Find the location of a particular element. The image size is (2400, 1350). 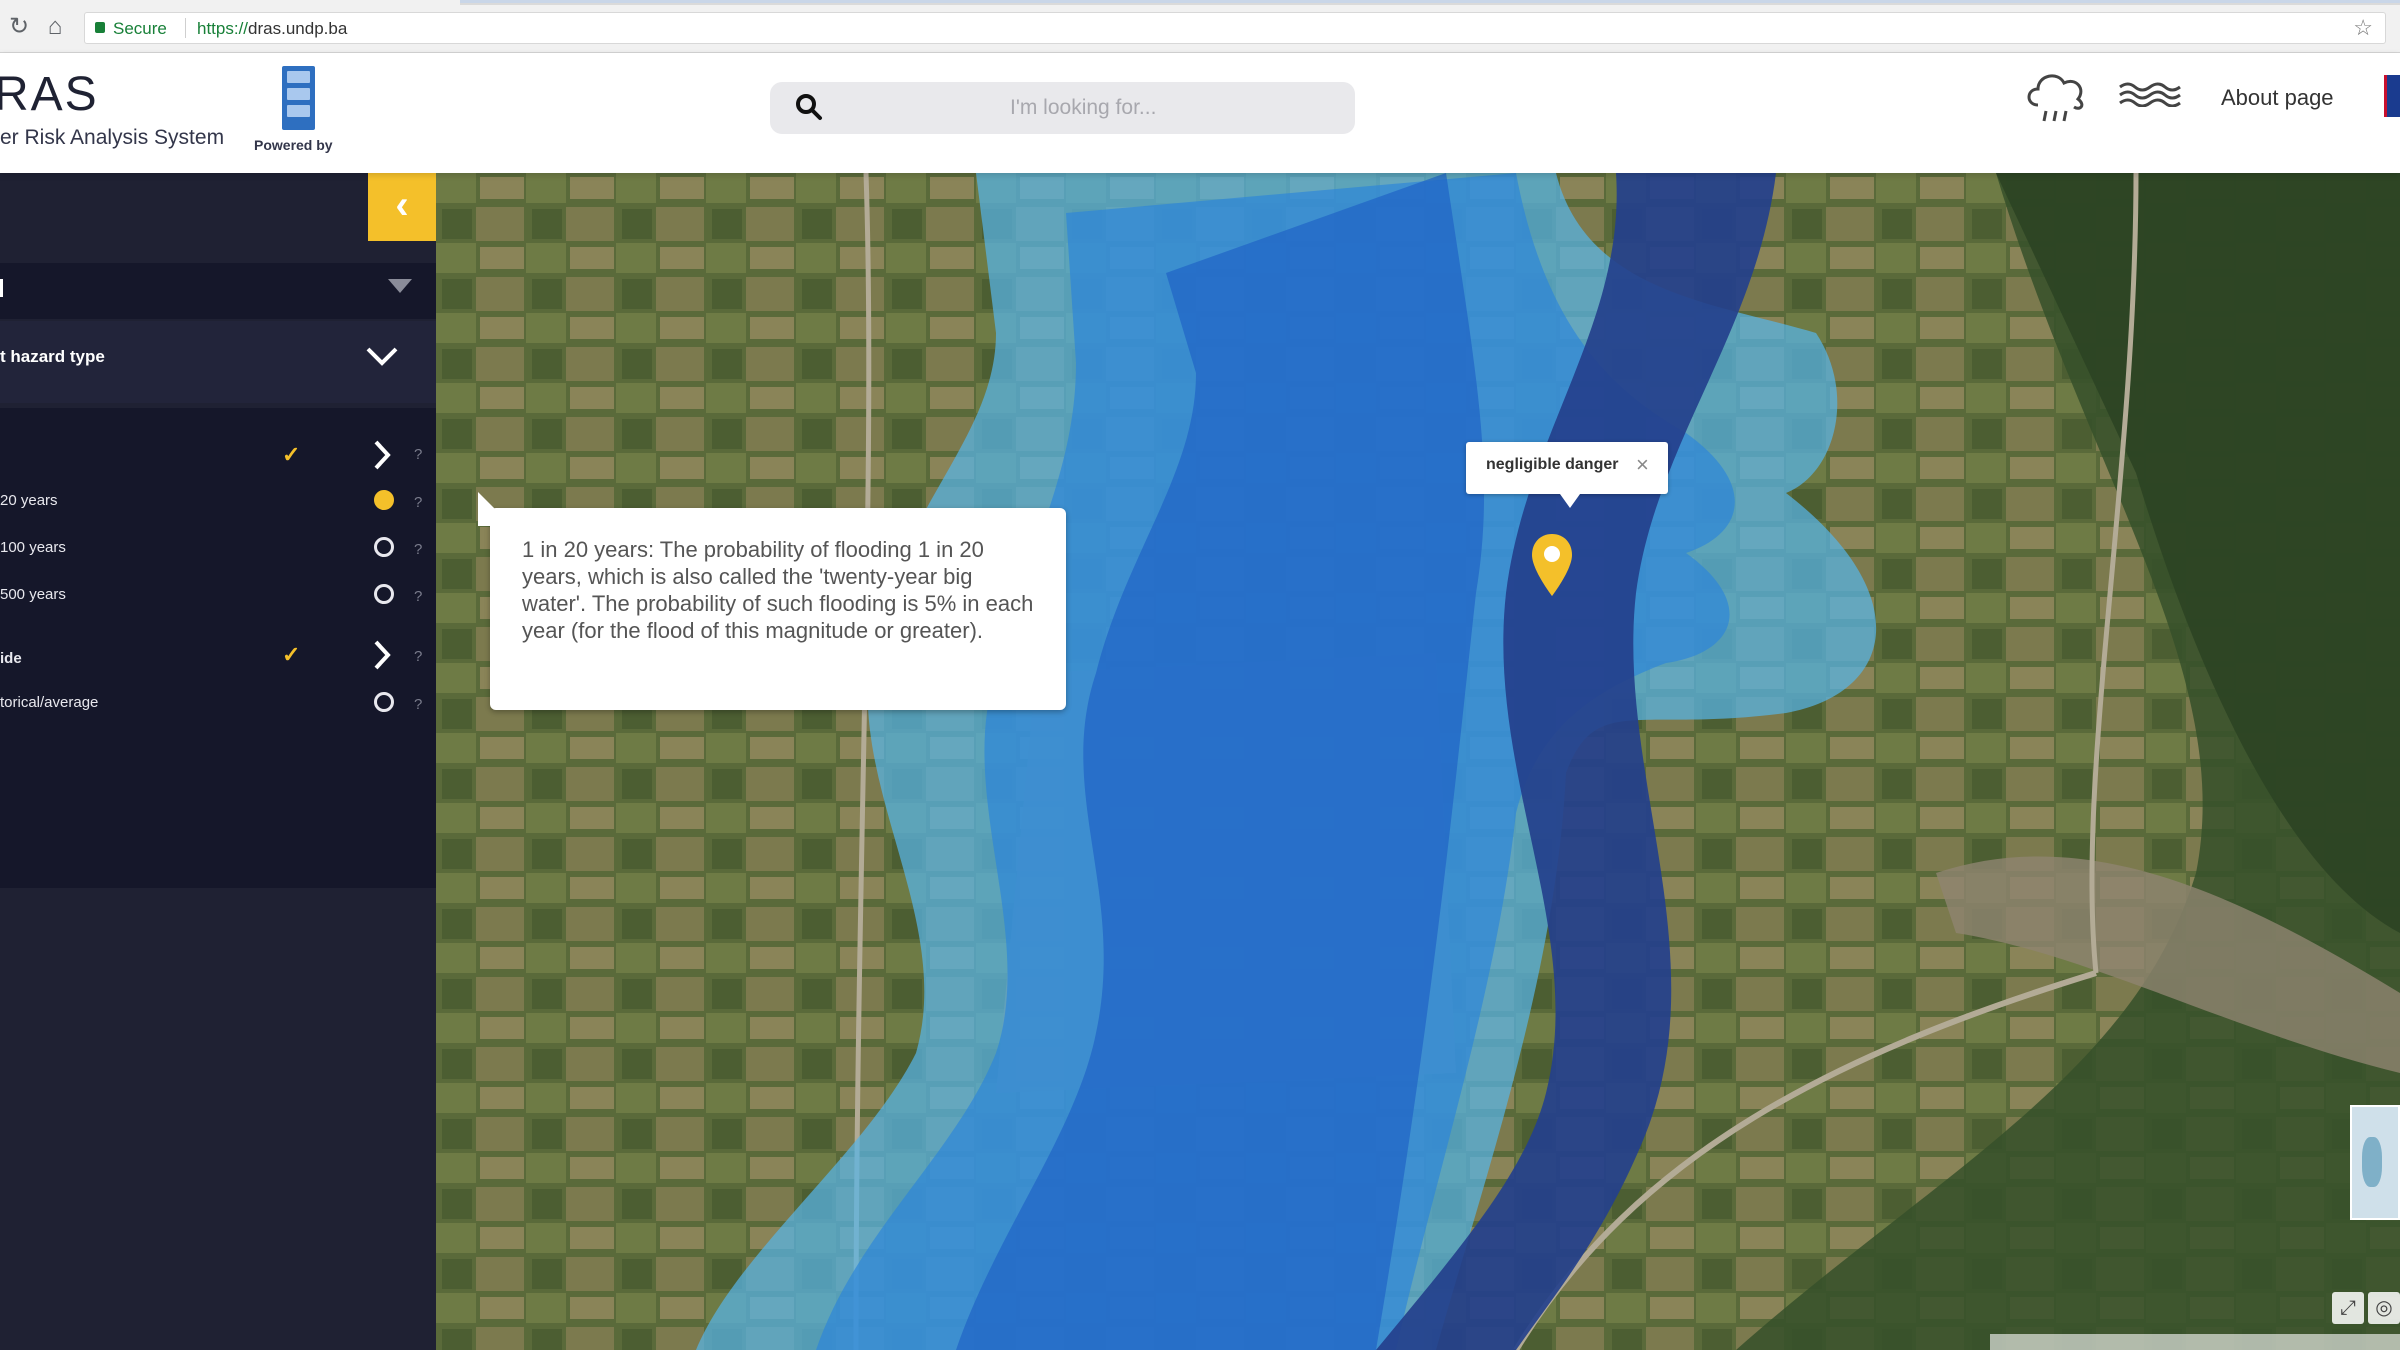

tab-strip is located at coordinates (1200, 2).